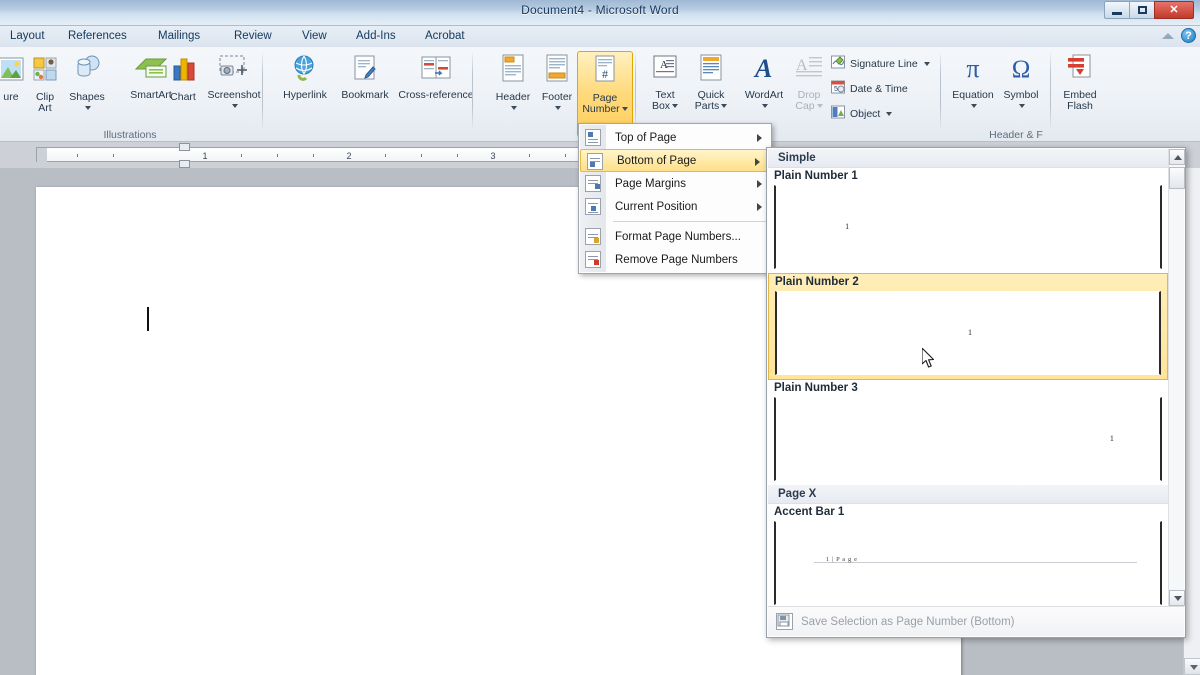 The width and height of the screenshot is (1200, 675). Describe the element at coordinates (973, 94) in the screenshot. I see `equation-label: Equation` at that location.